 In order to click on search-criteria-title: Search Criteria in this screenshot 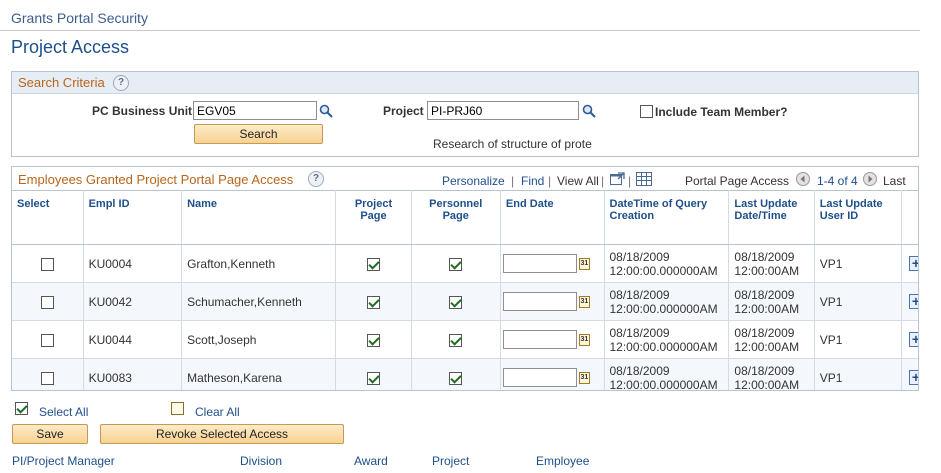, I will do `click(61, 82)`.